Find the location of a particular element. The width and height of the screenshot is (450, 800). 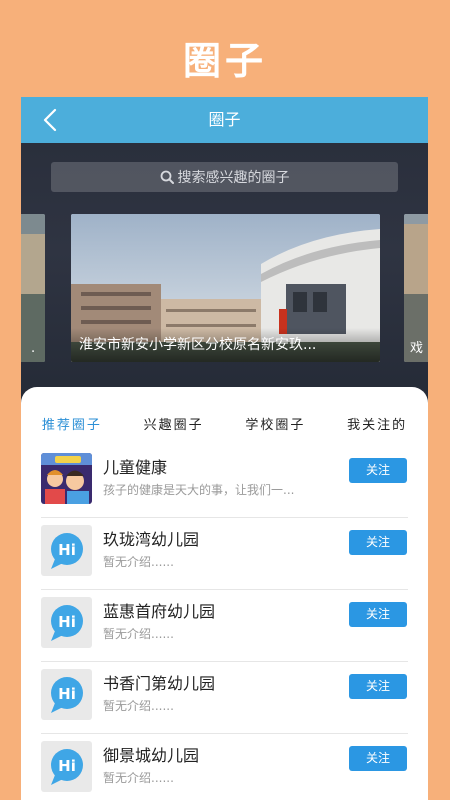

banner-prev: . is located at coordinates (33, 288).